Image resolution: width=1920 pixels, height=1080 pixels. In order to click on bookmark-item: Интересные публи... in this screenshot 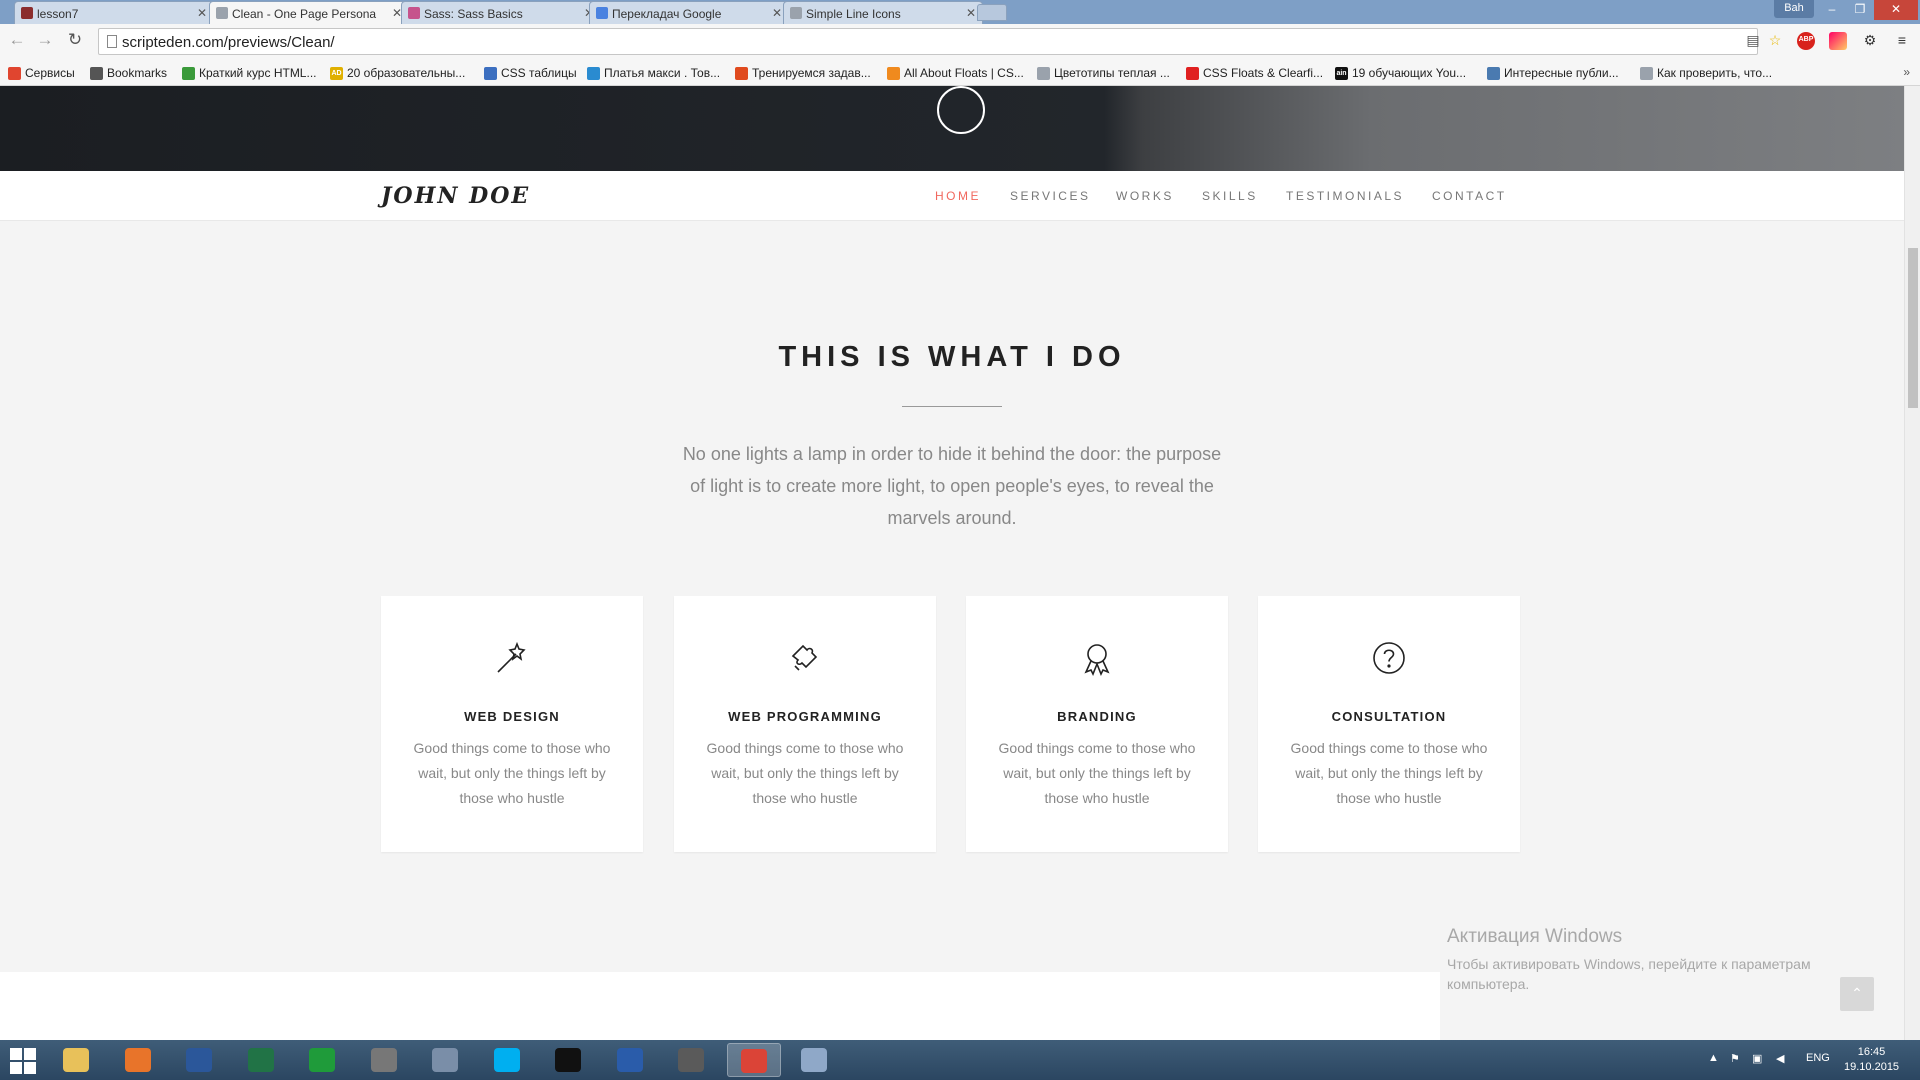, I will do `click(1553, 73)`.